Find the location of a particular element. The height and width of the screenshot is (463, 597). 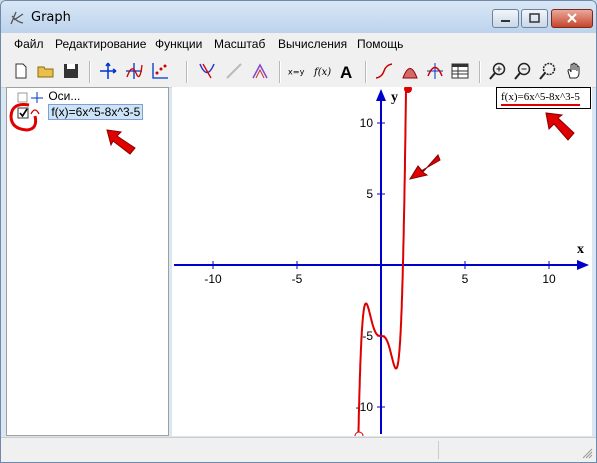

function-curve is located at coordinates (382, 262).